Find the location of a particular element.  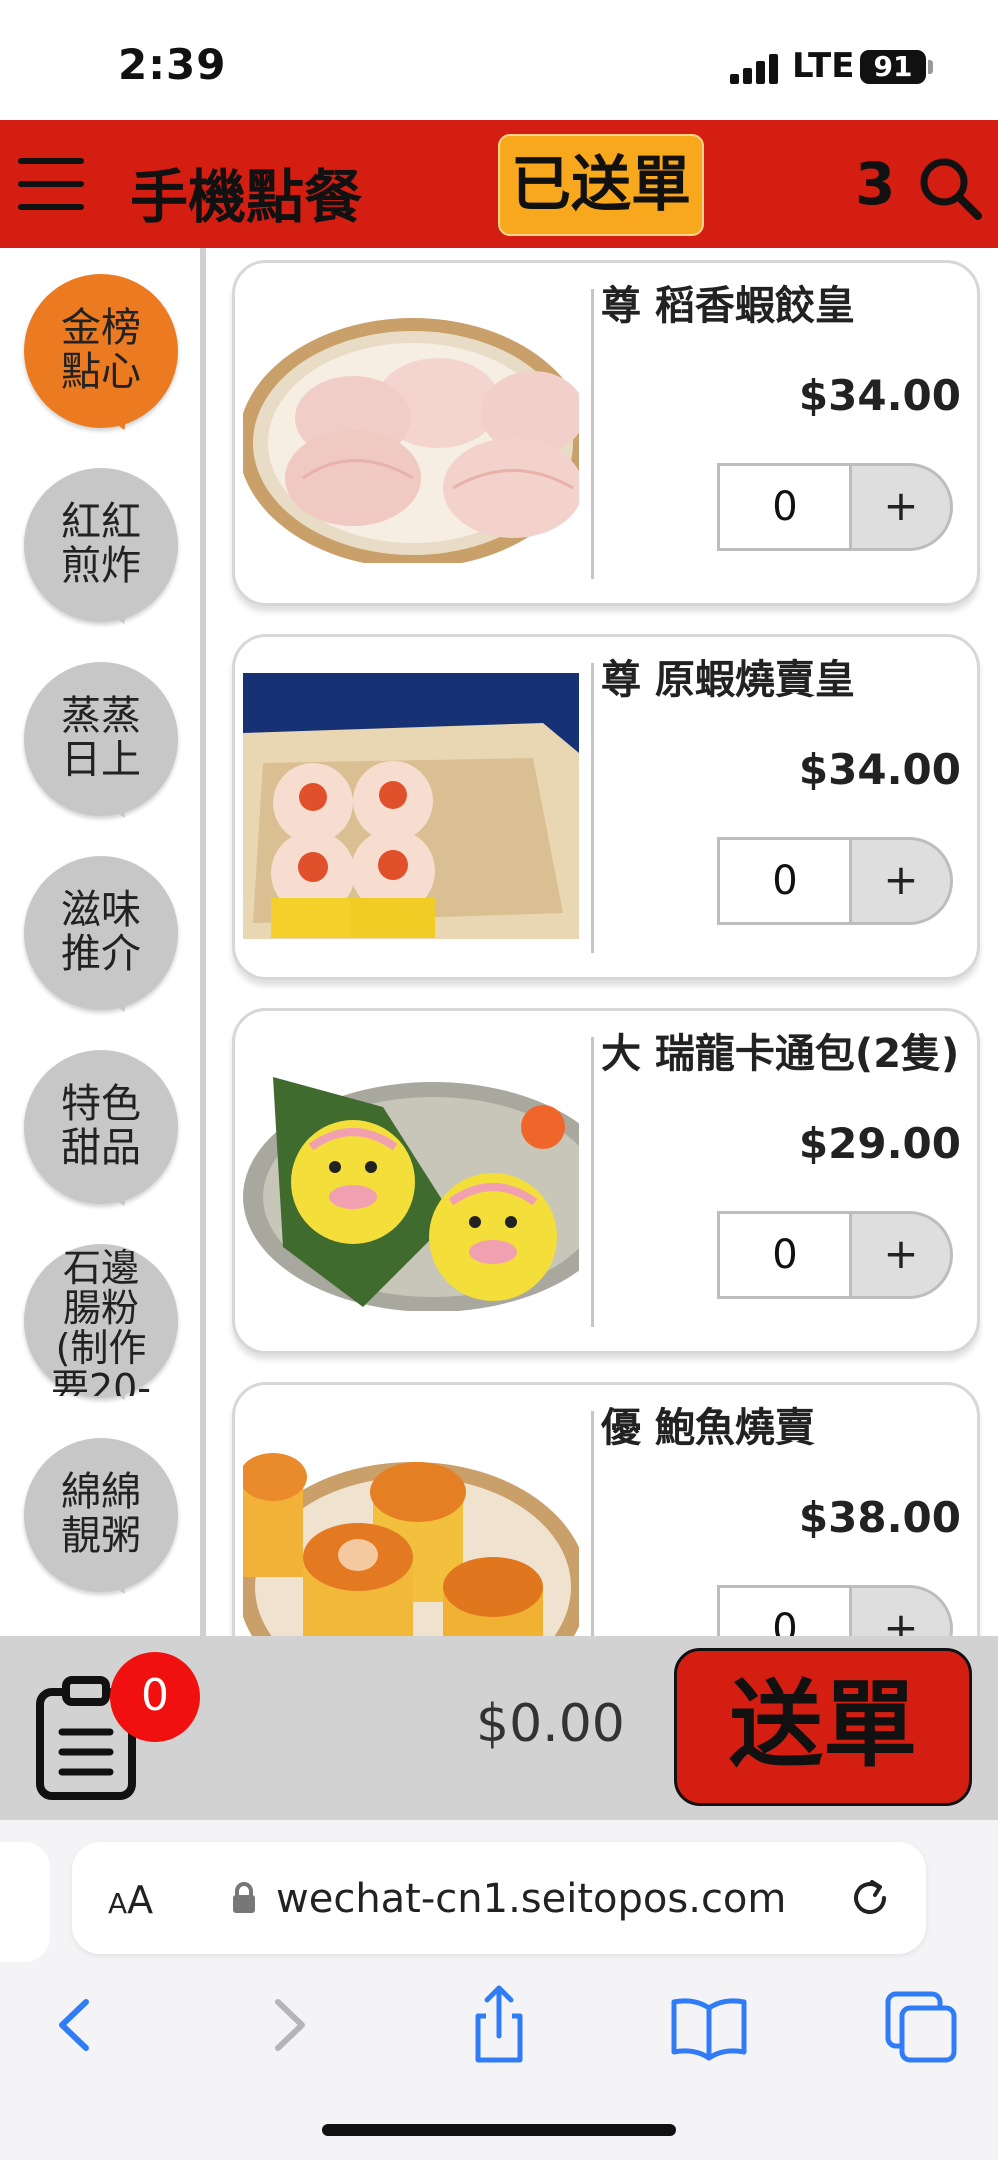

product-price: $29.00 is located at coordinates (879, 1143).